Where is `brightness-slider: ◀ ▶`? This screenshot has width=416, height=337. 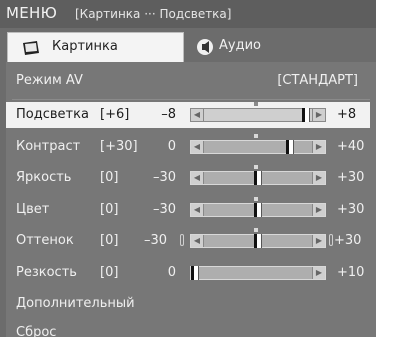 brightness-slider: ◀ ▶ is located at coordinates (258, 175).